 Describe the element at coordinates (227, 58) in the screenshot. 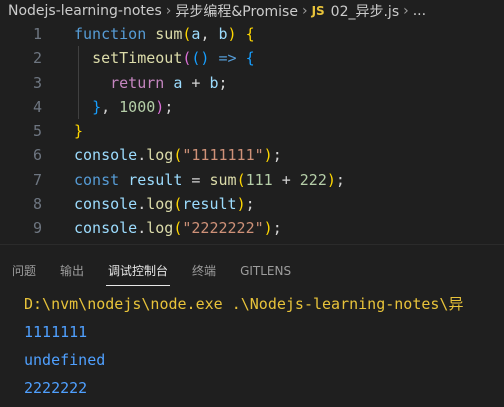

I see `code-token: =>` at that location.